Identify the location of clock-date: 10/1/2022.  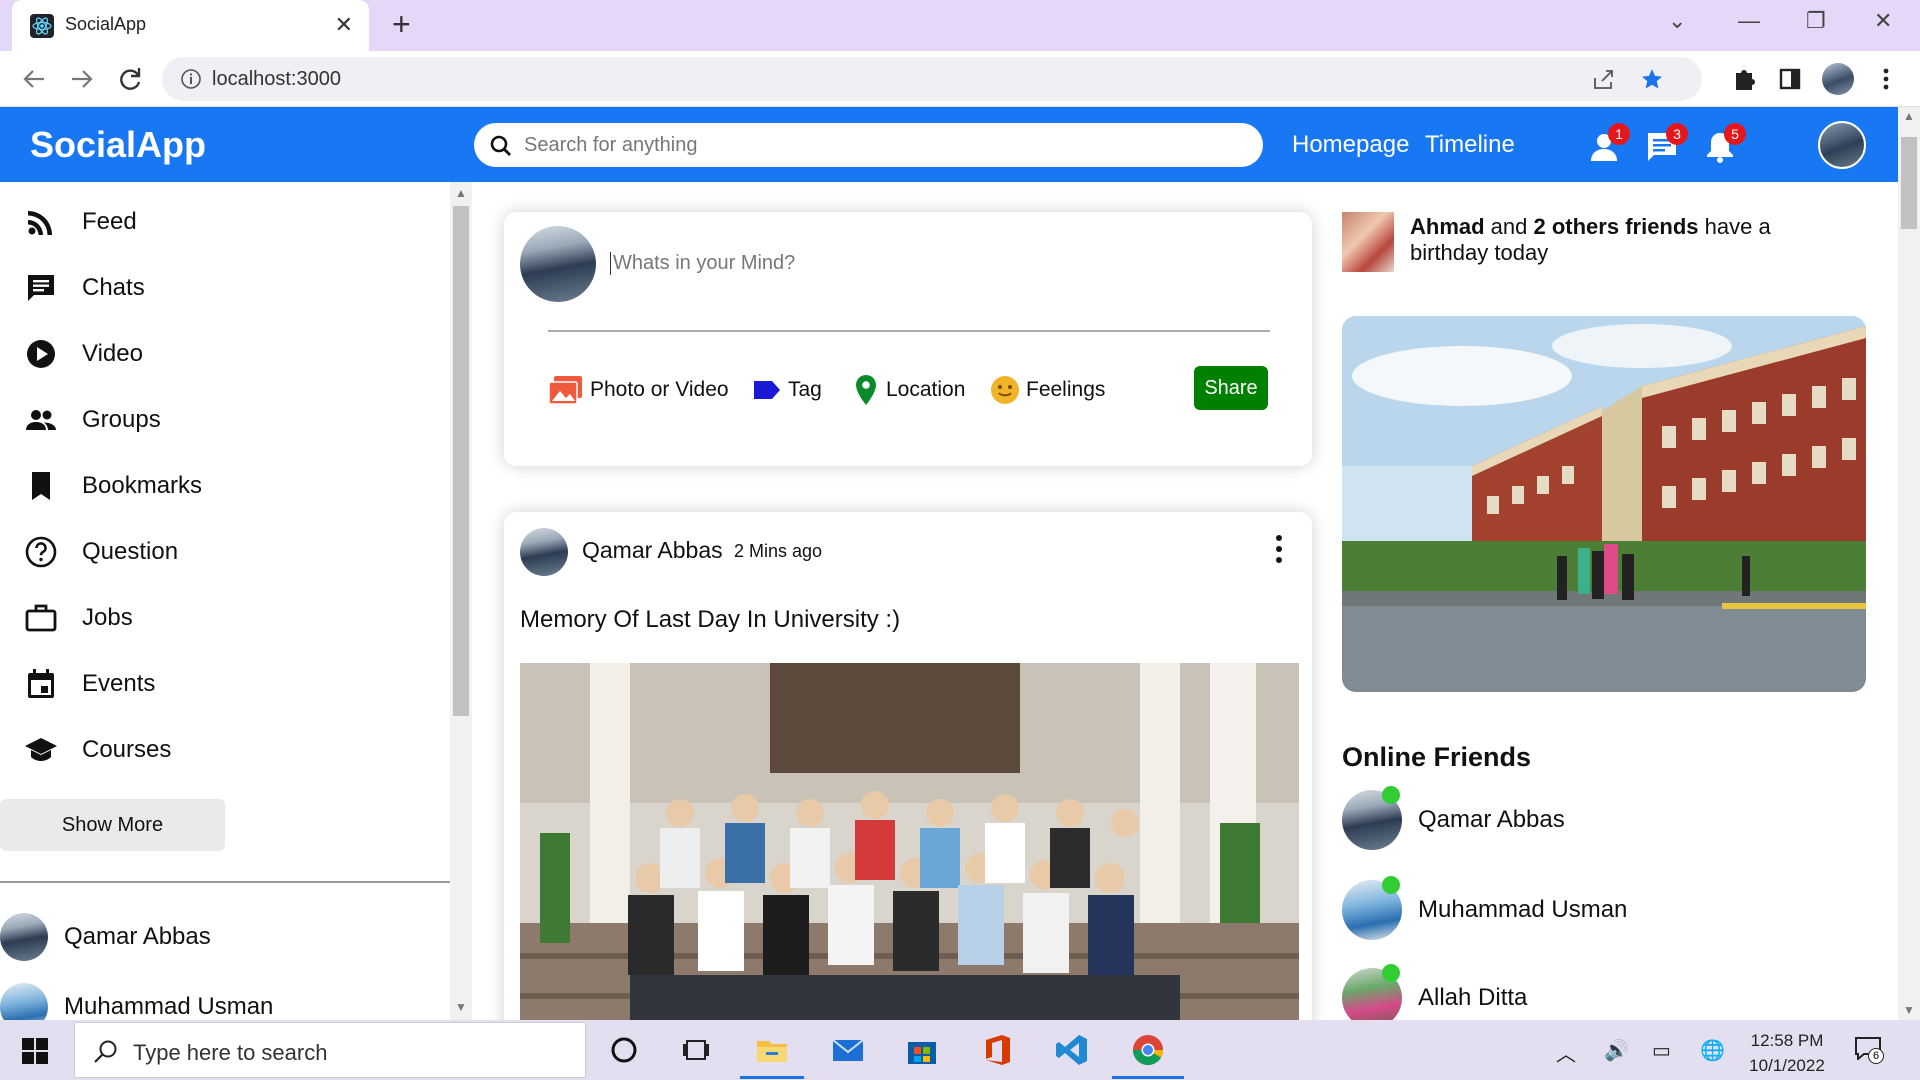
(1787, 1065).